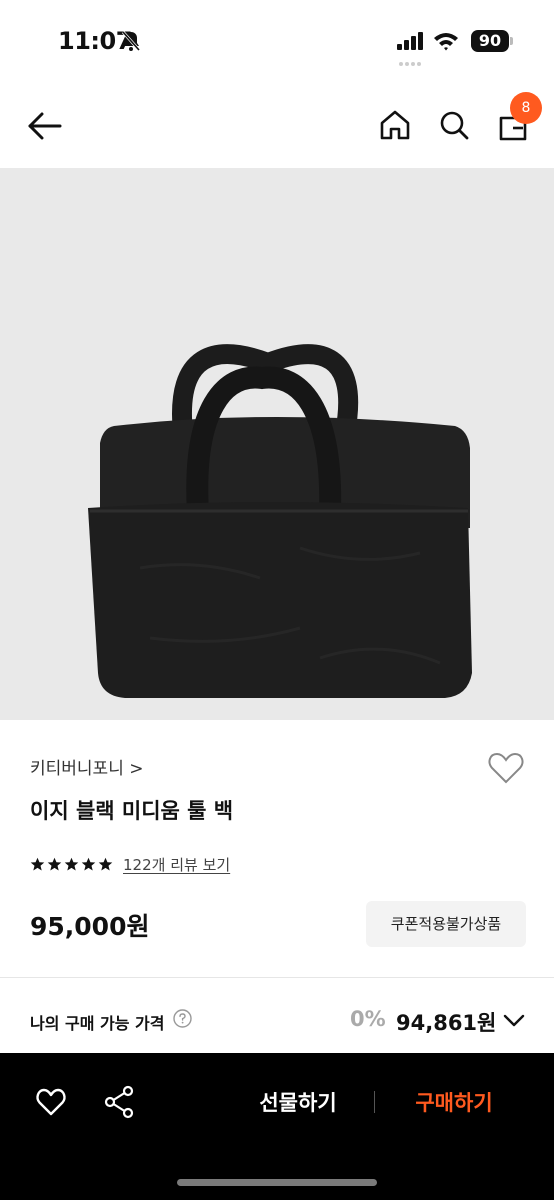  I want to click on my-price-value: 94,861원, so click(446, 1023).